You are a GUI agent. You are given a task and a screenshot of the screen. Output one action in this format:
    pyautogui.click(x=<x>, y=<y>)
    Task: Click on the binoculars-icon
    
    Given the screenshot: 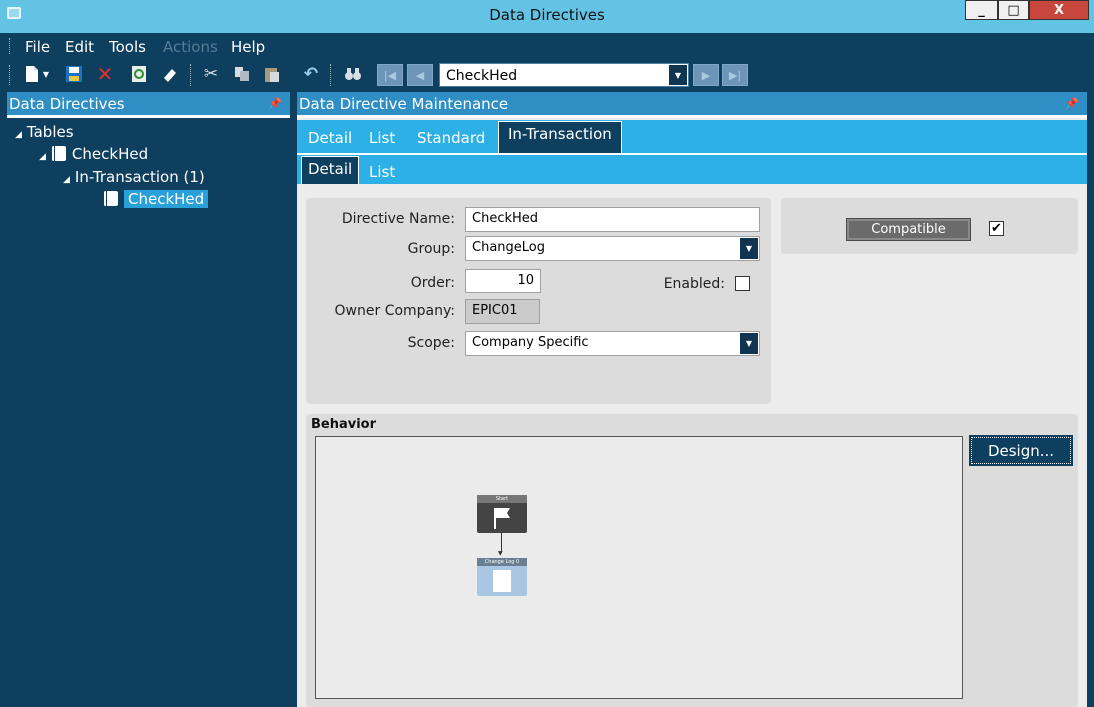 What is the action you would take?
    pyautogui.click(x=353, y=74)
    